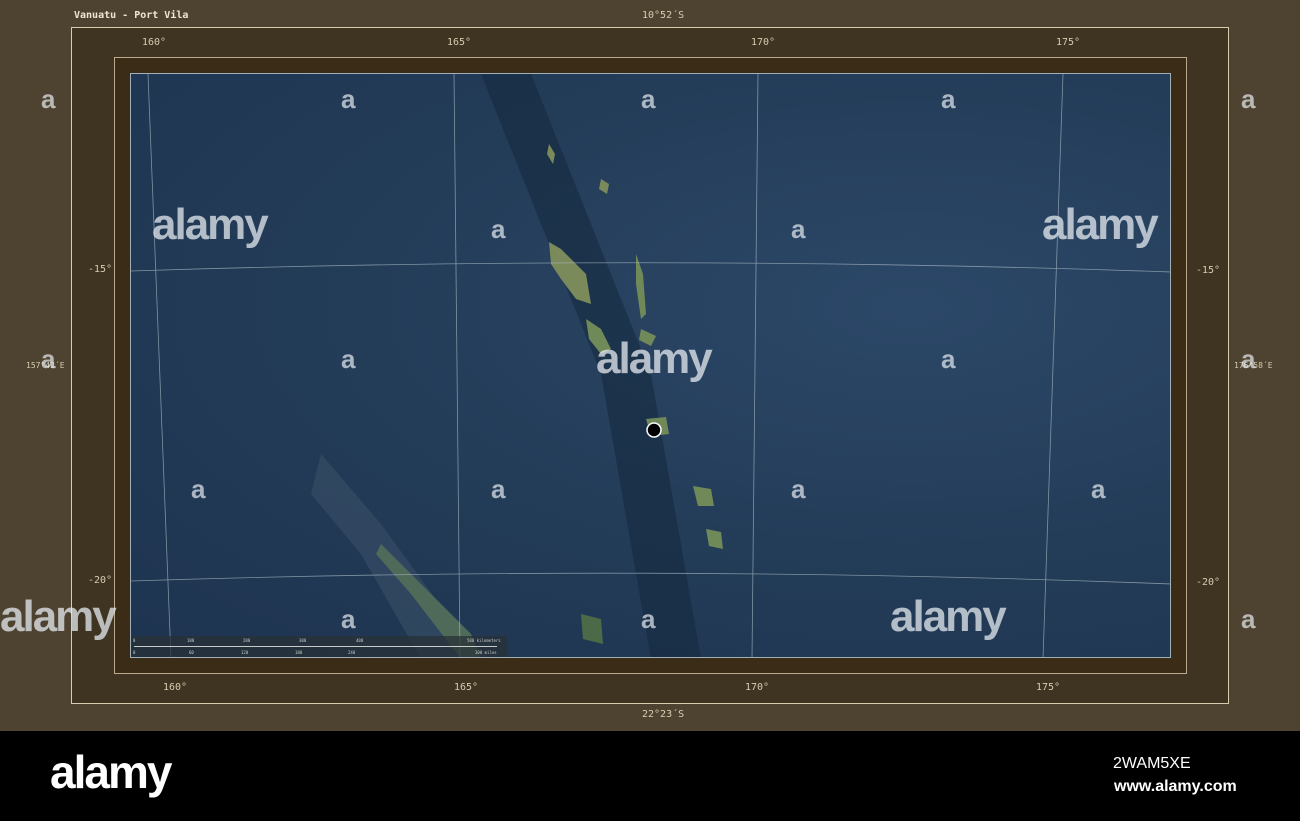 The image size is (1300, 821). I want to click on lon-label-top: 175°, so click(1068, 42).